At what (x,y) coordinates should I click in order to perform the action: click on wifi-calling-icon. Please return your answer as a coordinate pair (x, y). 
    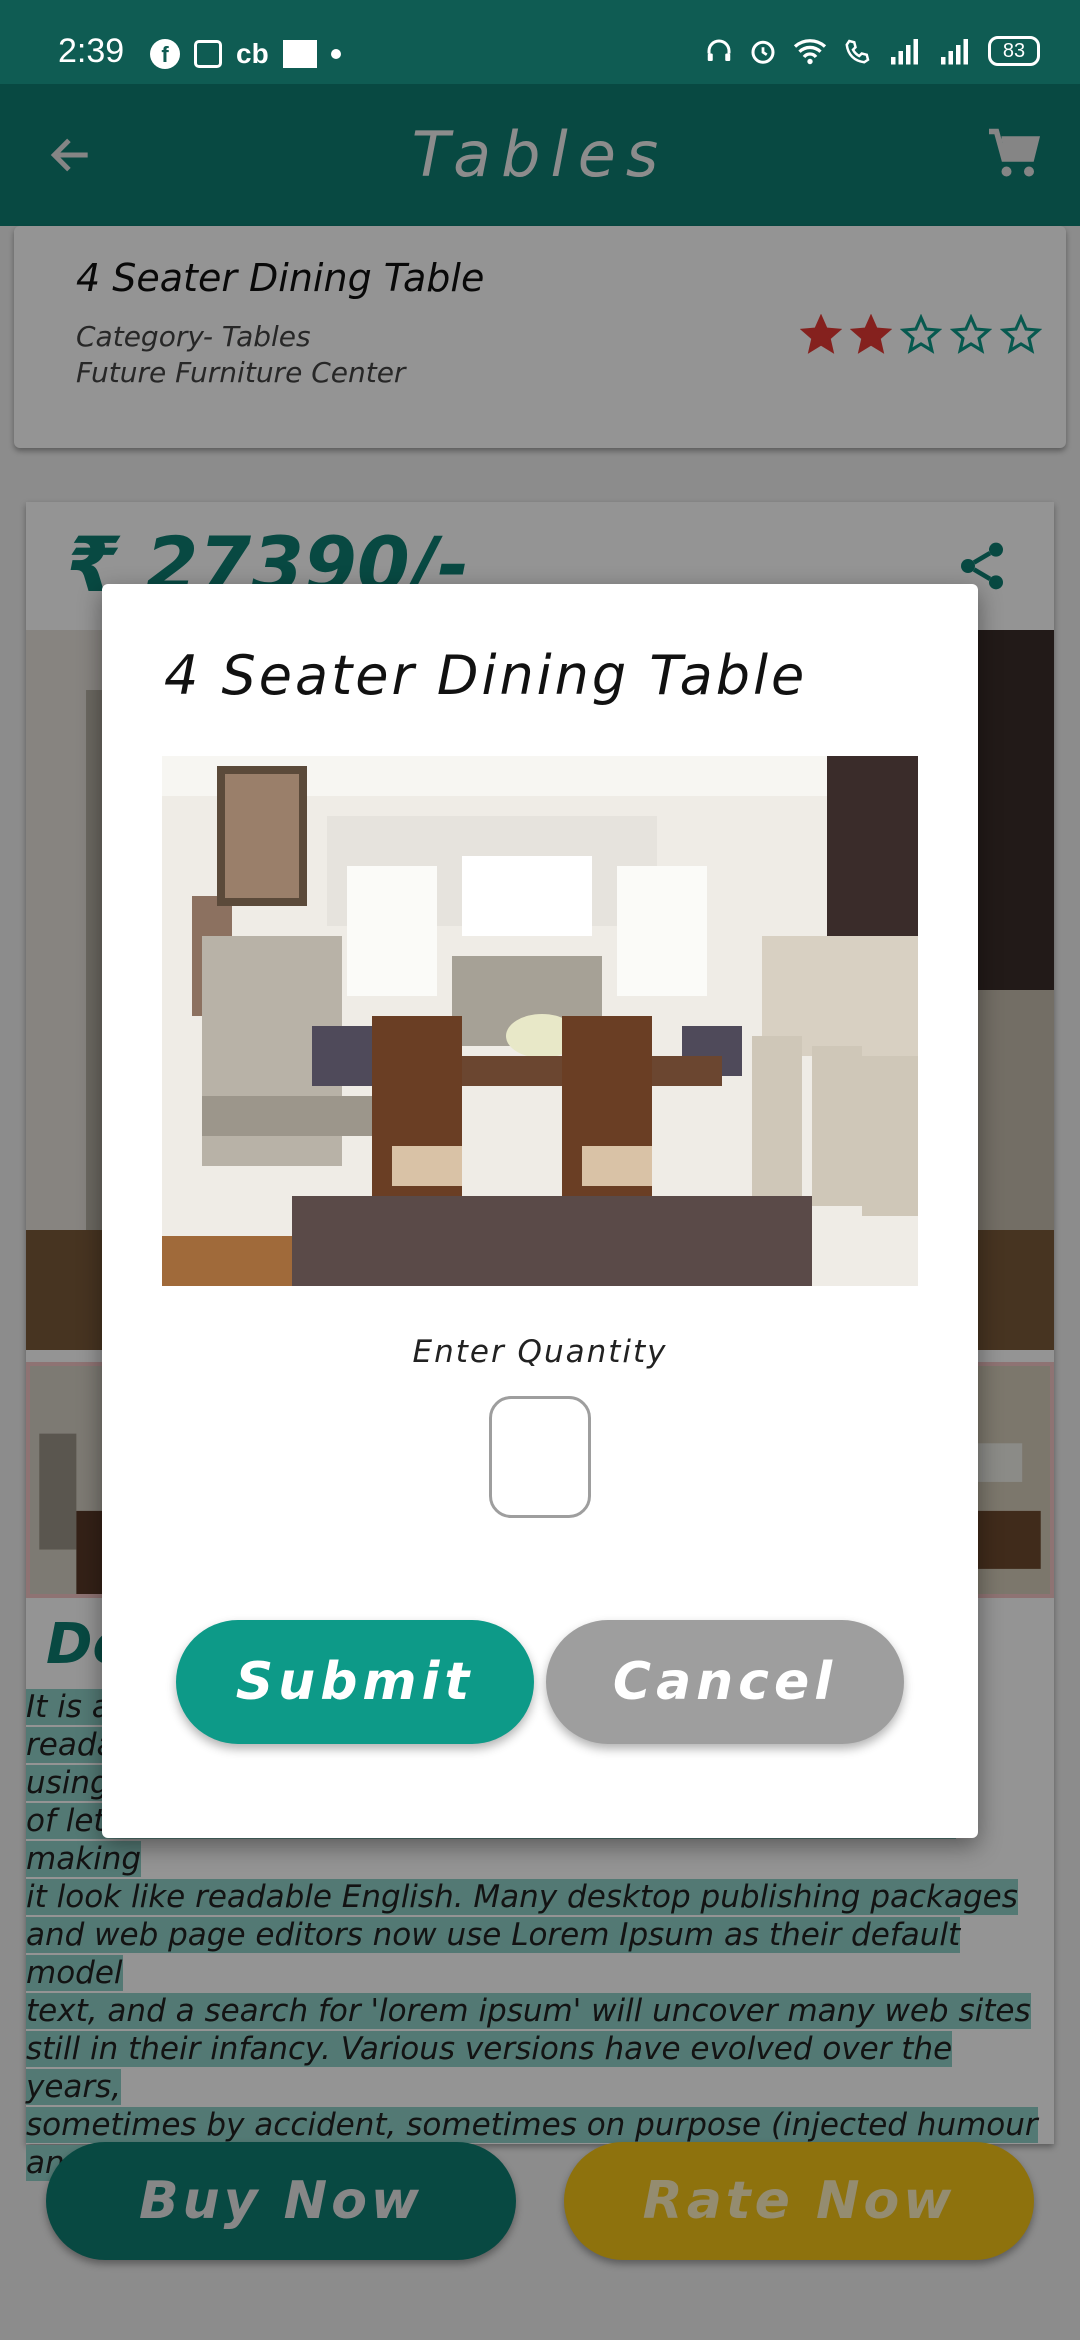
    Looking at the image, I should click on (857, 51).